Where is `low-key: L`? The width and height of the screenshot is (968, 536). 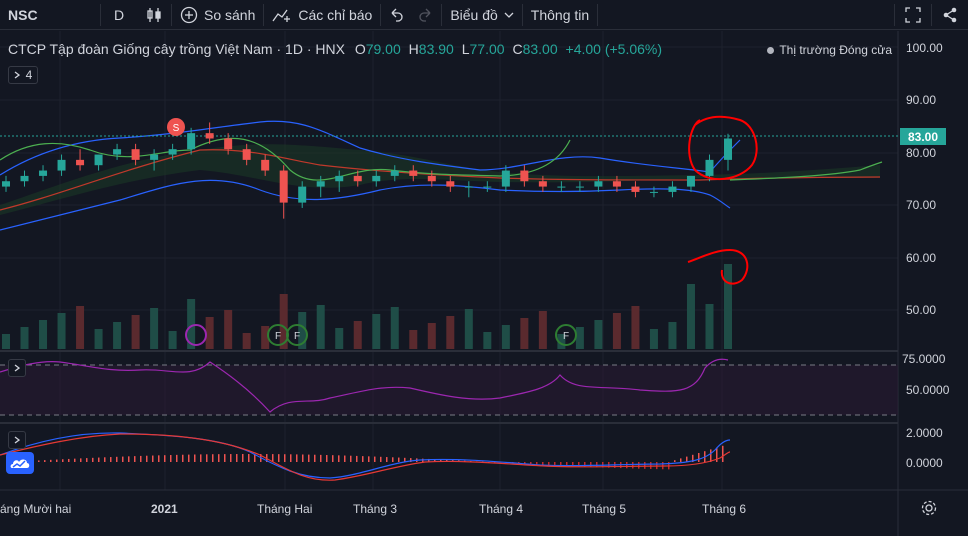
low-key: L is located at coordinates (465, 49).